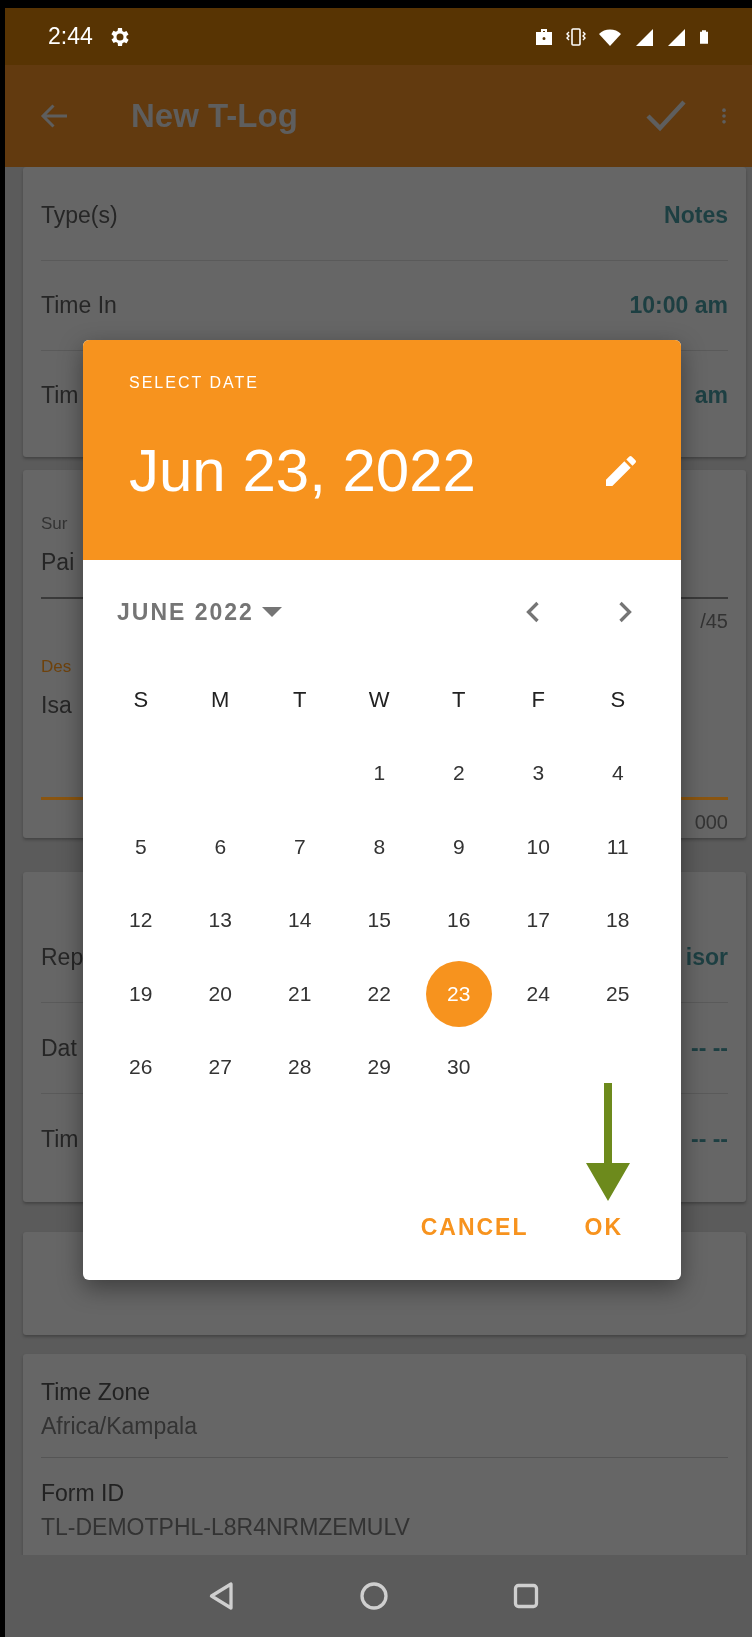 This screenshot has height=1637, width=752. What do you see at coordinates (220, 846) in the screenshot?
I see `calendar-day: 6` at bounding box center [220, 846].